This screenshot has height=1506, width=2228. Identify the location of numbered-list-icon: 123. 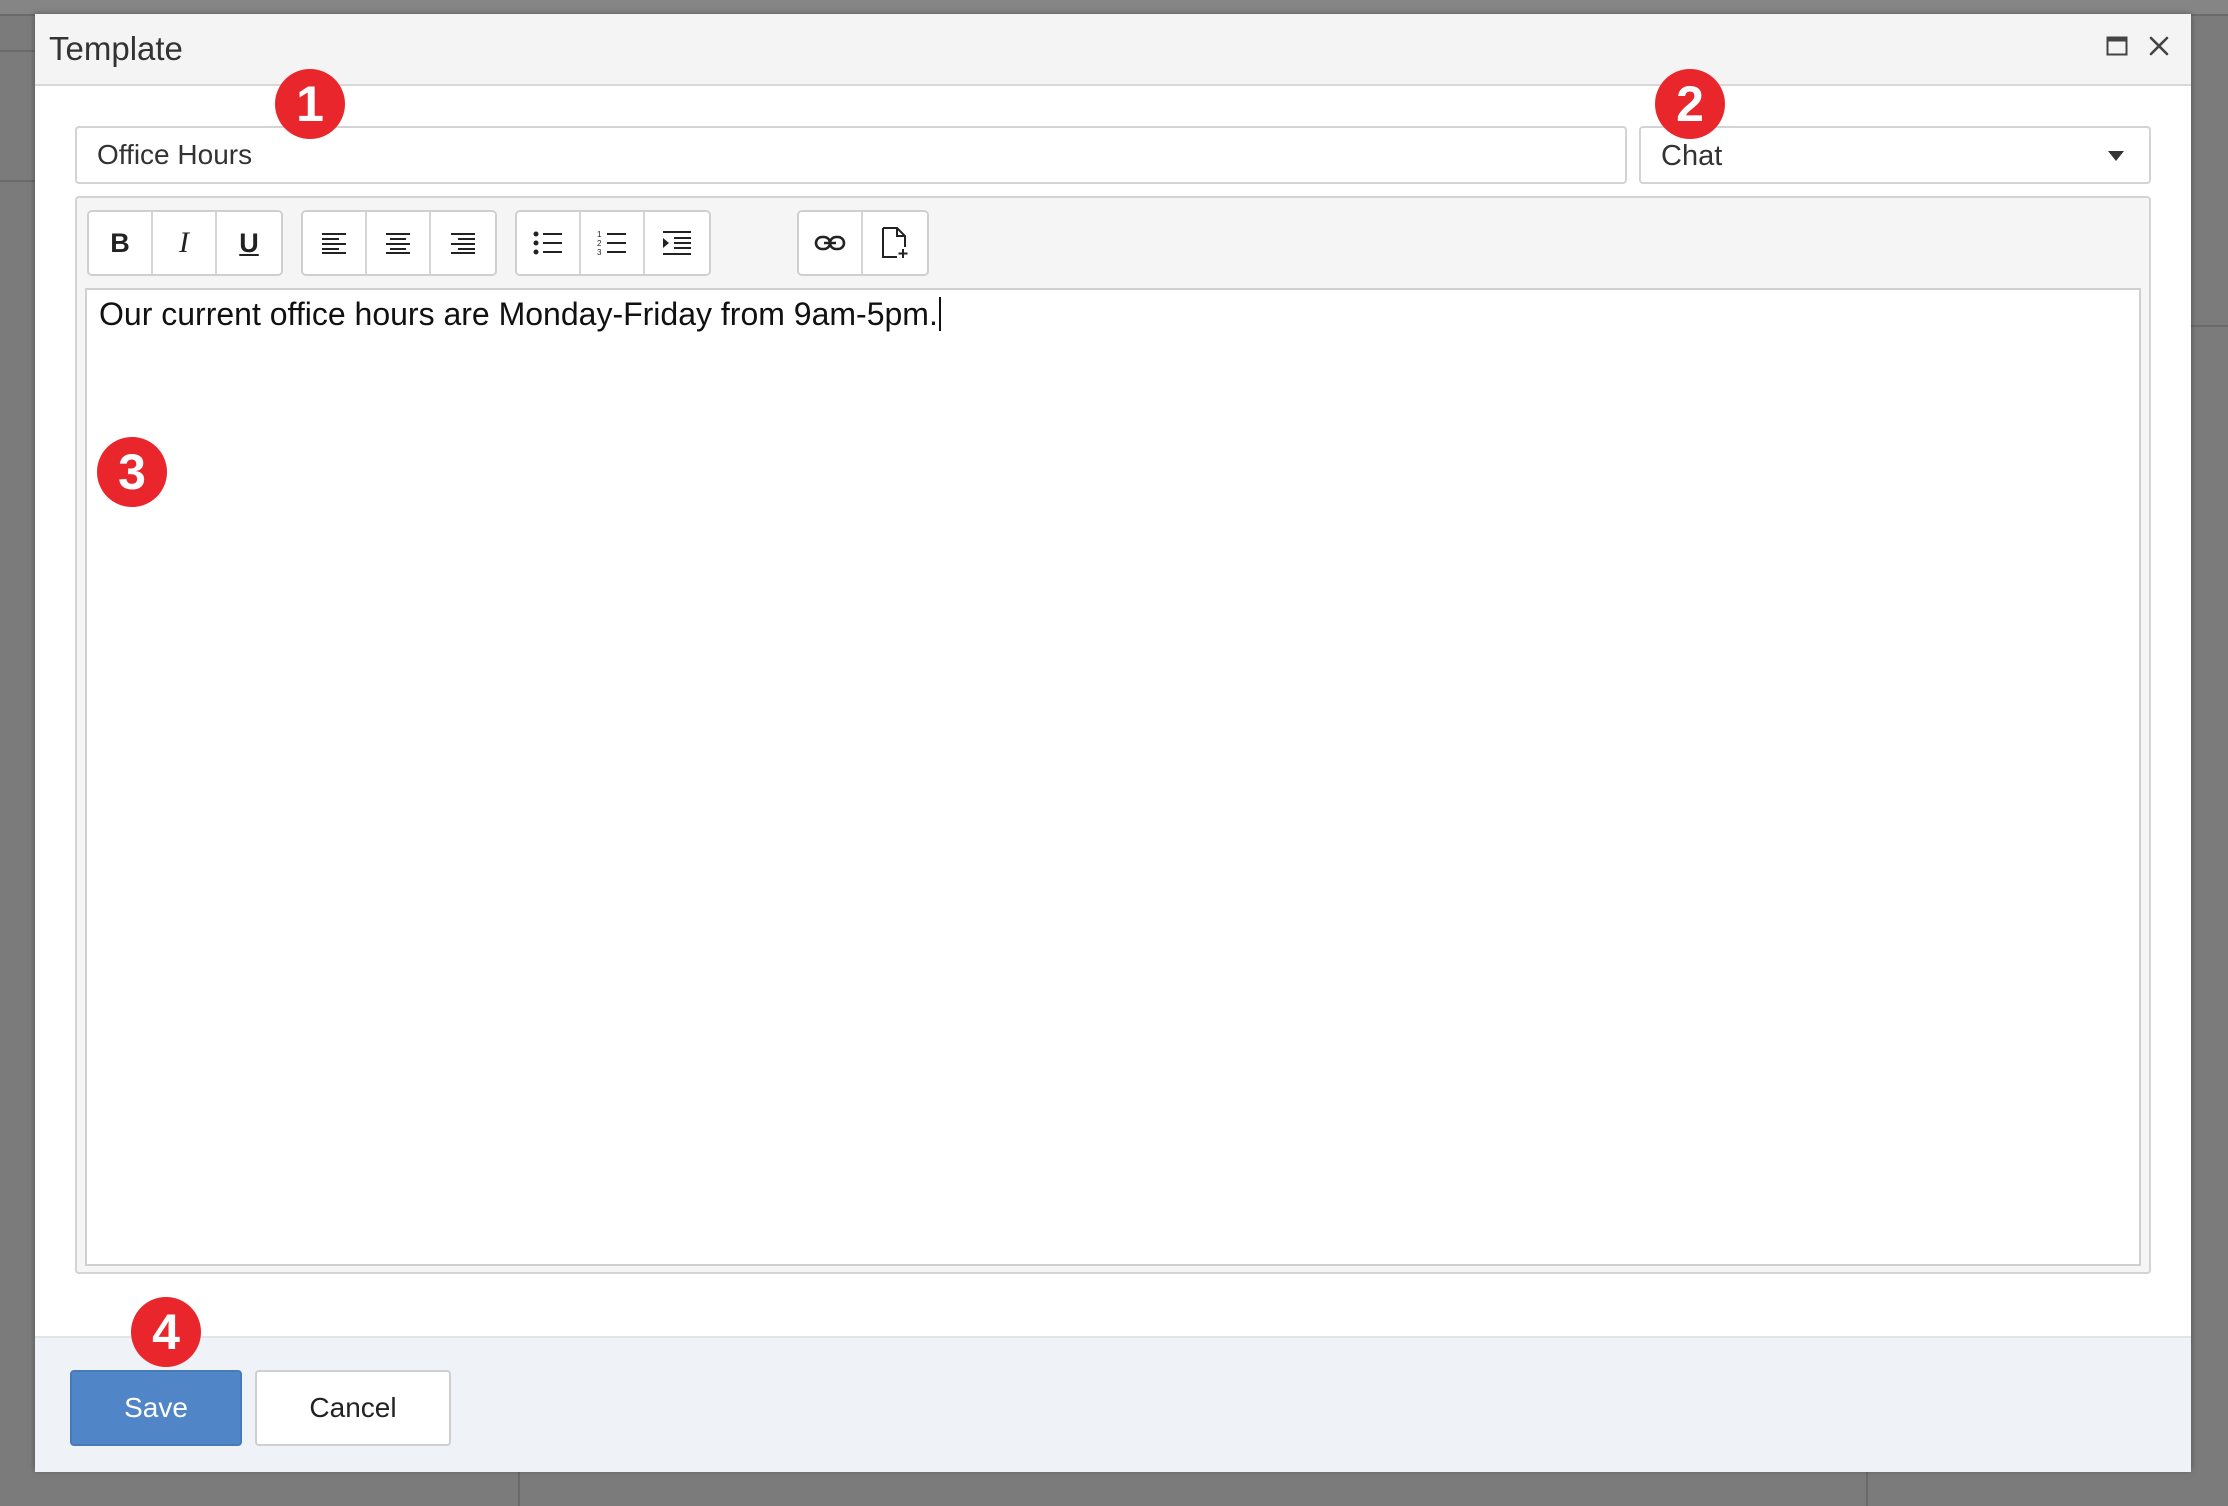
(611, 243).